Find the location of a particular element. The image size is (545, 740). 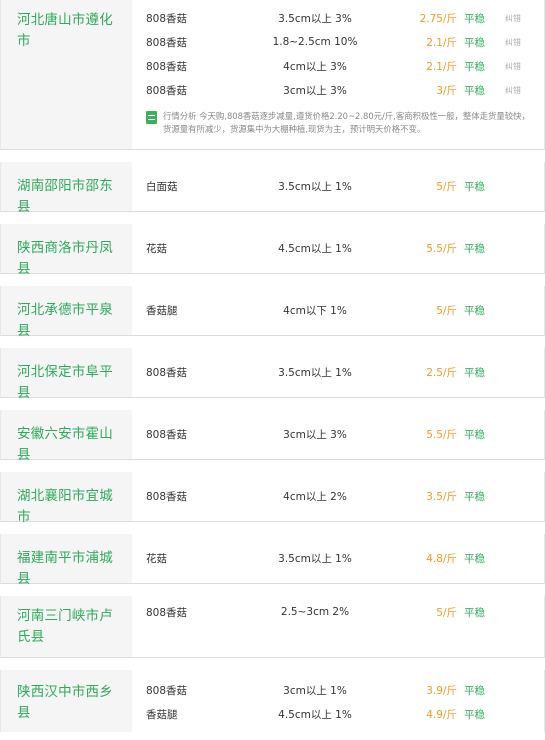

price-value: 4.9/斤 is located at coordinates (441, 714).